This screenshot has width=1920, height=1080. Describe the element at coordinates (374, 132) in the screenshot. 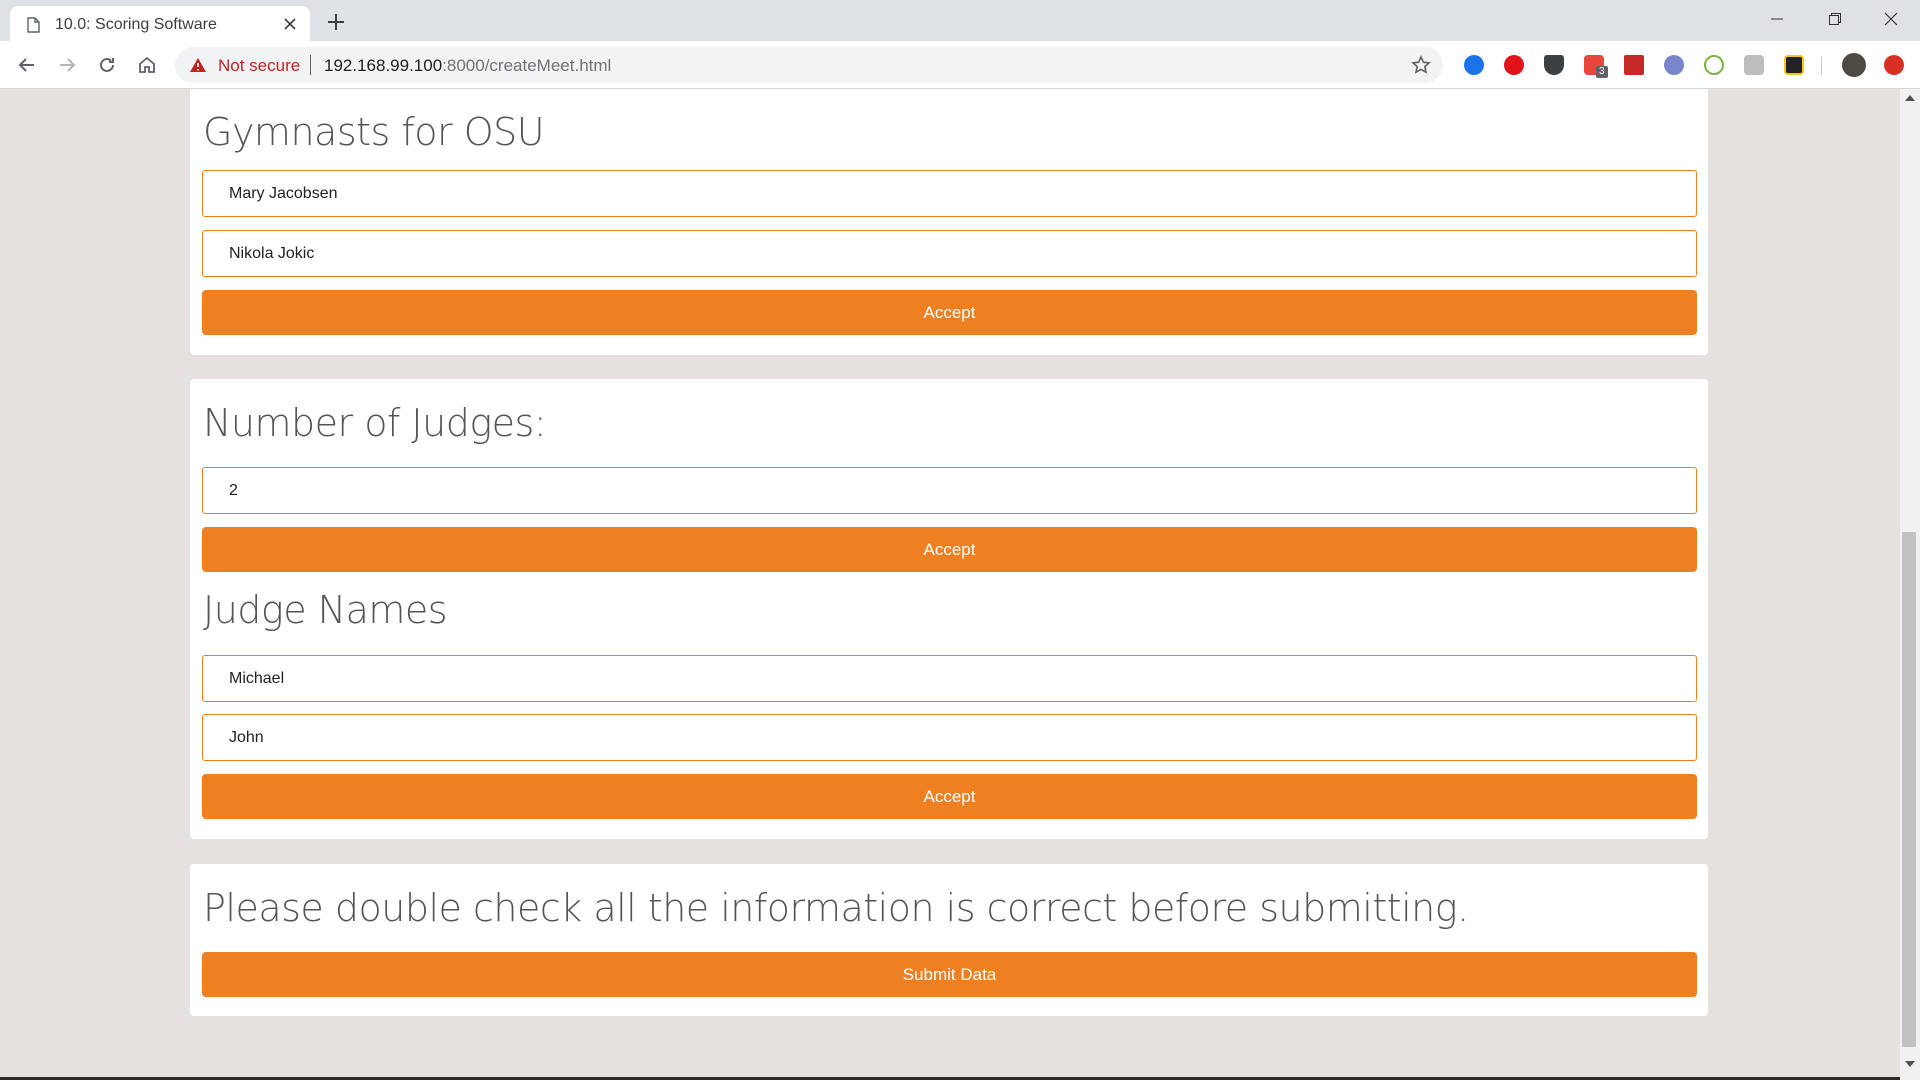

I see `gymnasts-heading: Gymnasts for OSU` at that location.